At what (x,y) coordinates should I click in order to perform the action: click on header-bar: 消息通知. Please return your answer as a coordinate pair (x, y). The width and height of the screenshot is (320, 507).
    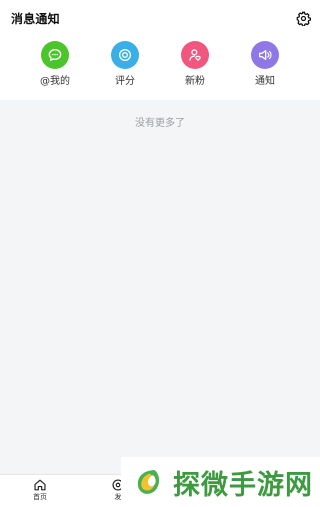
    Looking at the image, I should click on (160, 18).